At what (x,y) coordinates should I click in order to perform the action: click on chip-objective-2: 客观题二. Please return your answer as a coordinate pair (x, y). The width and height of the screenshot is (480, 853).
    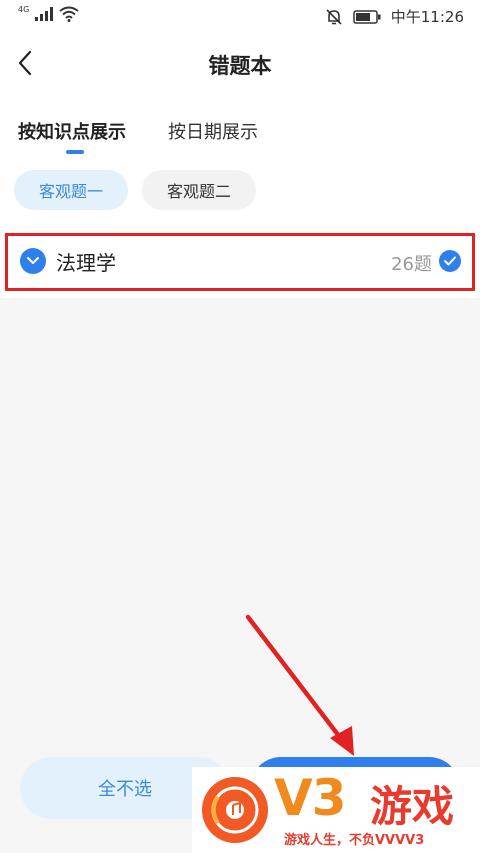
    Looking at the image, I should click on (199, 190).